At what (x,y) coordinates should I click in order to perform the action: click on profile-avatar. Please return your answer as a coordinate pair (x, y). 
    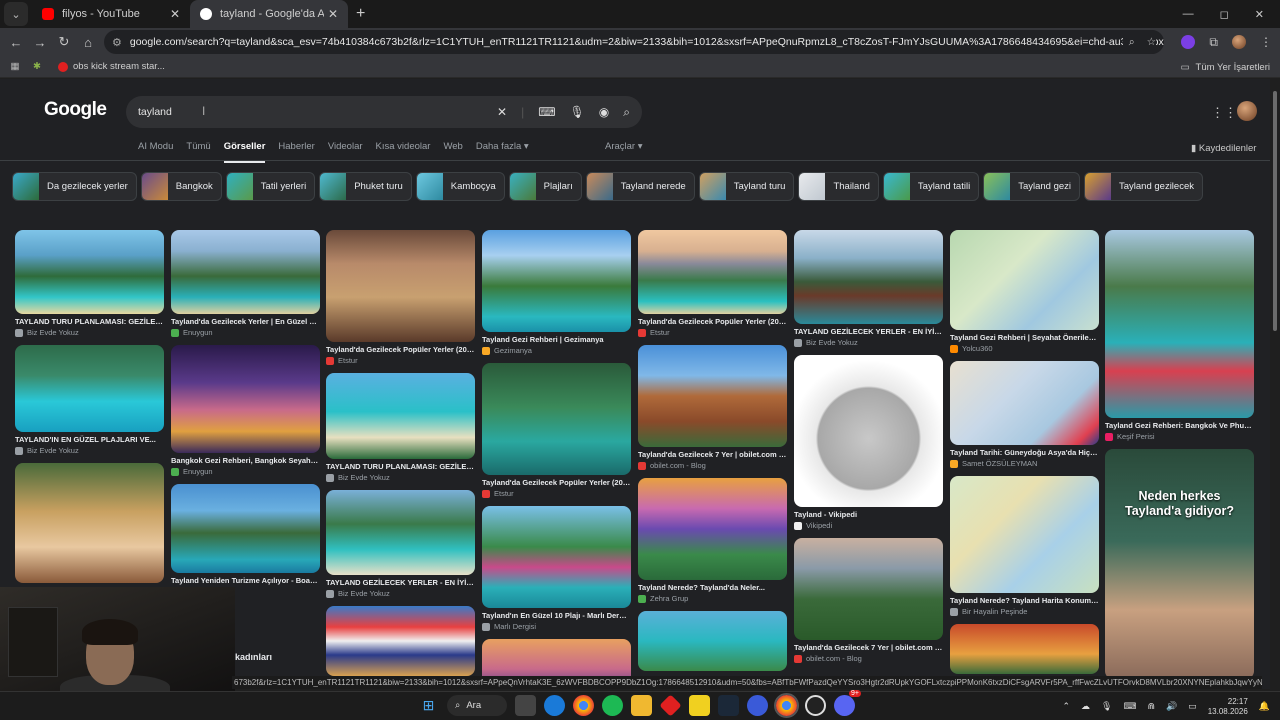
    Looking at the image, I should click on (1239, 42).